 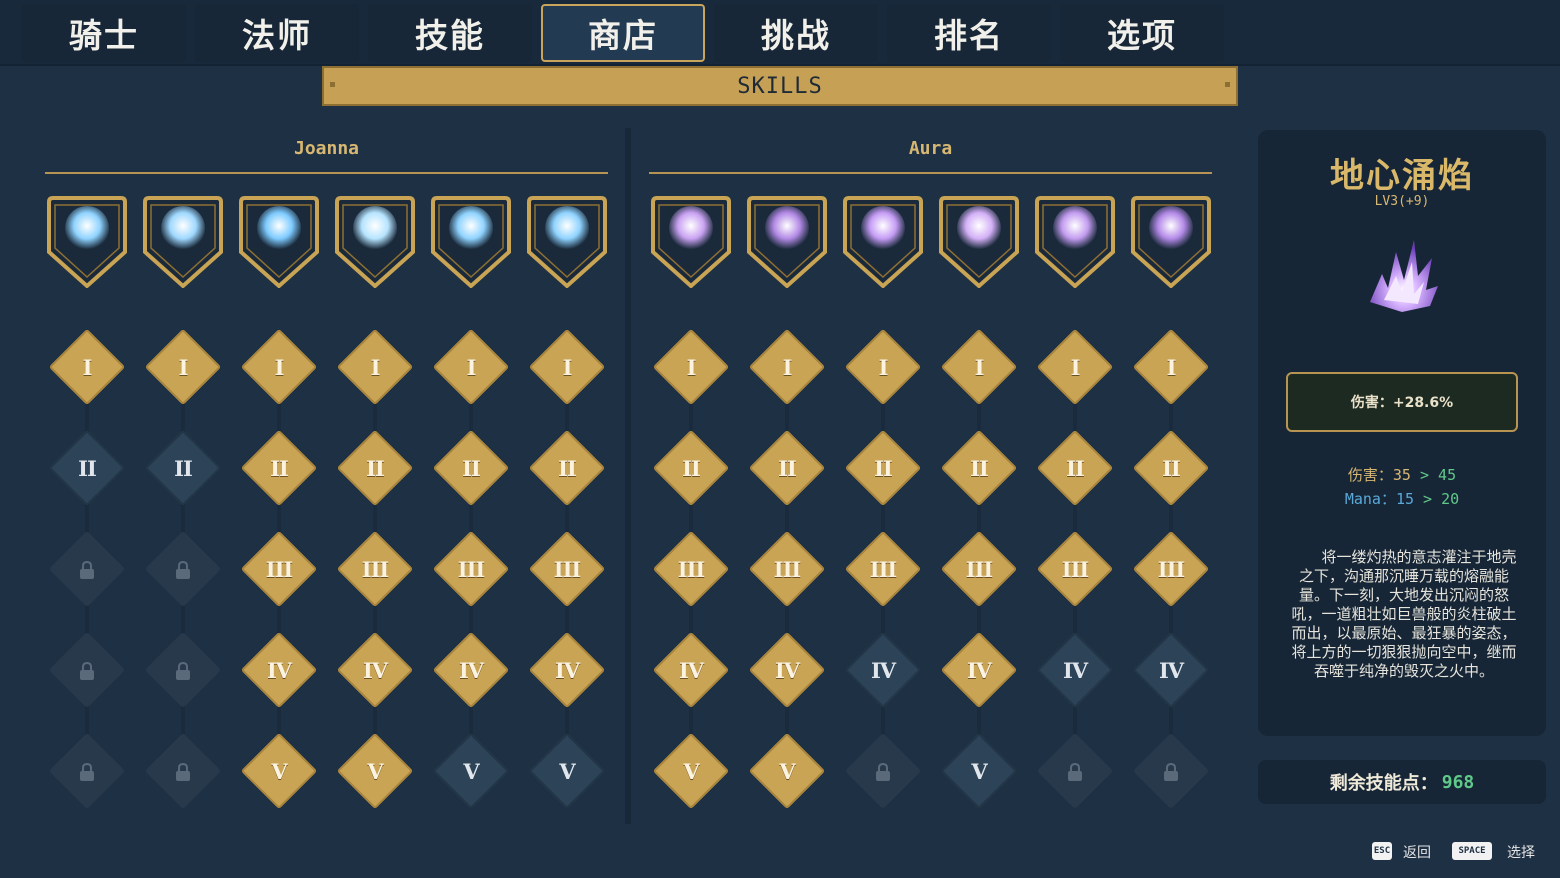 What do you see at coordinates (787, 367) in the screenshot?
I see `tier-node-aura-2-1: I` at bounding box center [787, 367].